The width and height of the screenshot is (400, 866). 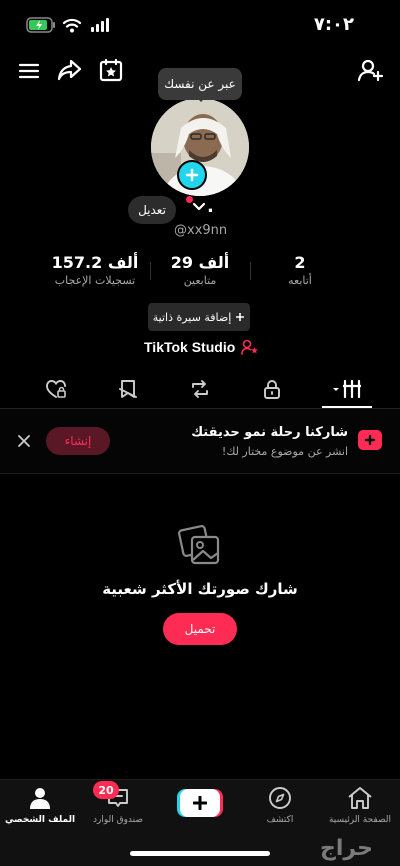 I want to click on add-post-badge, so click(x=370, y=440).